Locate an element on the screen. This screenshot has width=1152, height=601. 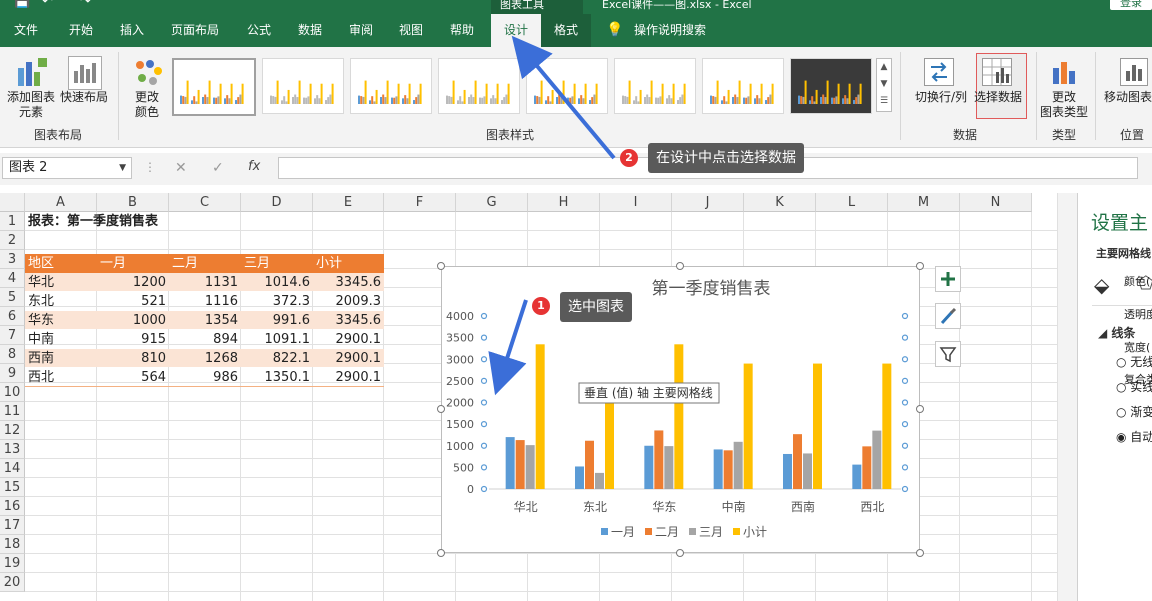
line-option-radio: ○ 无线 is located at coordinates (1134, 361).